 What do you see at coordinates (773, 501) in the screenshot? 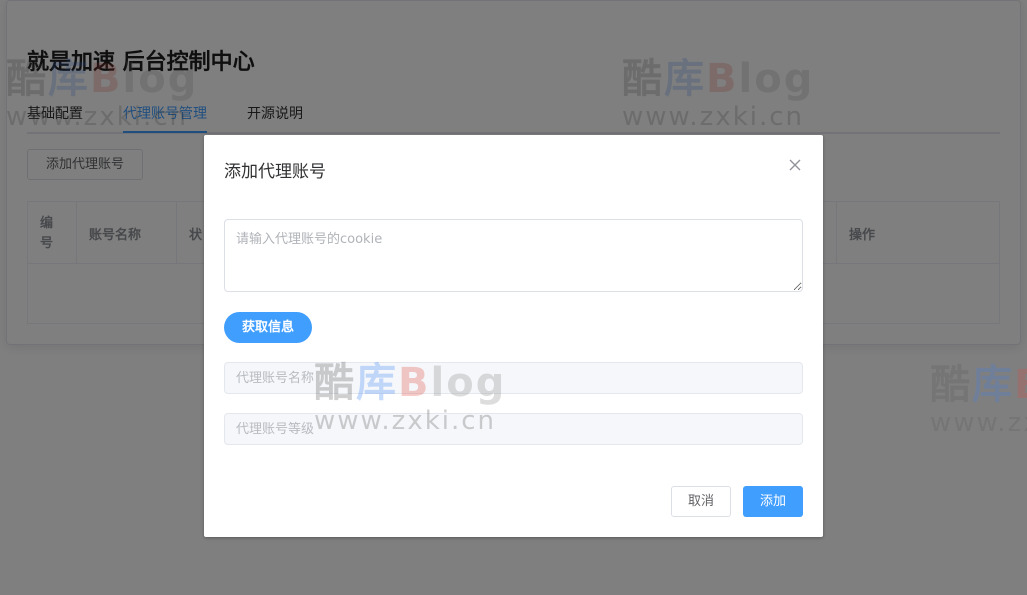
I see `add-button: 添加` at bounding box center [773, 501].